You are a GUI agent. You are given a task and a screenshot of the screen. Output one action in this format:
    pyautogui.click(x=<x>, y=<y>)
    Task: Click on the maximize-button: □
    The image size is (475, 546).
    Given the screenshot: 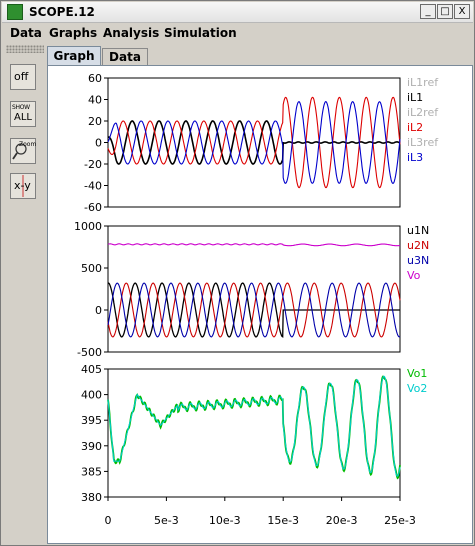 What is the action you would take?
    pyautogui.click(x=445, y=11)
    